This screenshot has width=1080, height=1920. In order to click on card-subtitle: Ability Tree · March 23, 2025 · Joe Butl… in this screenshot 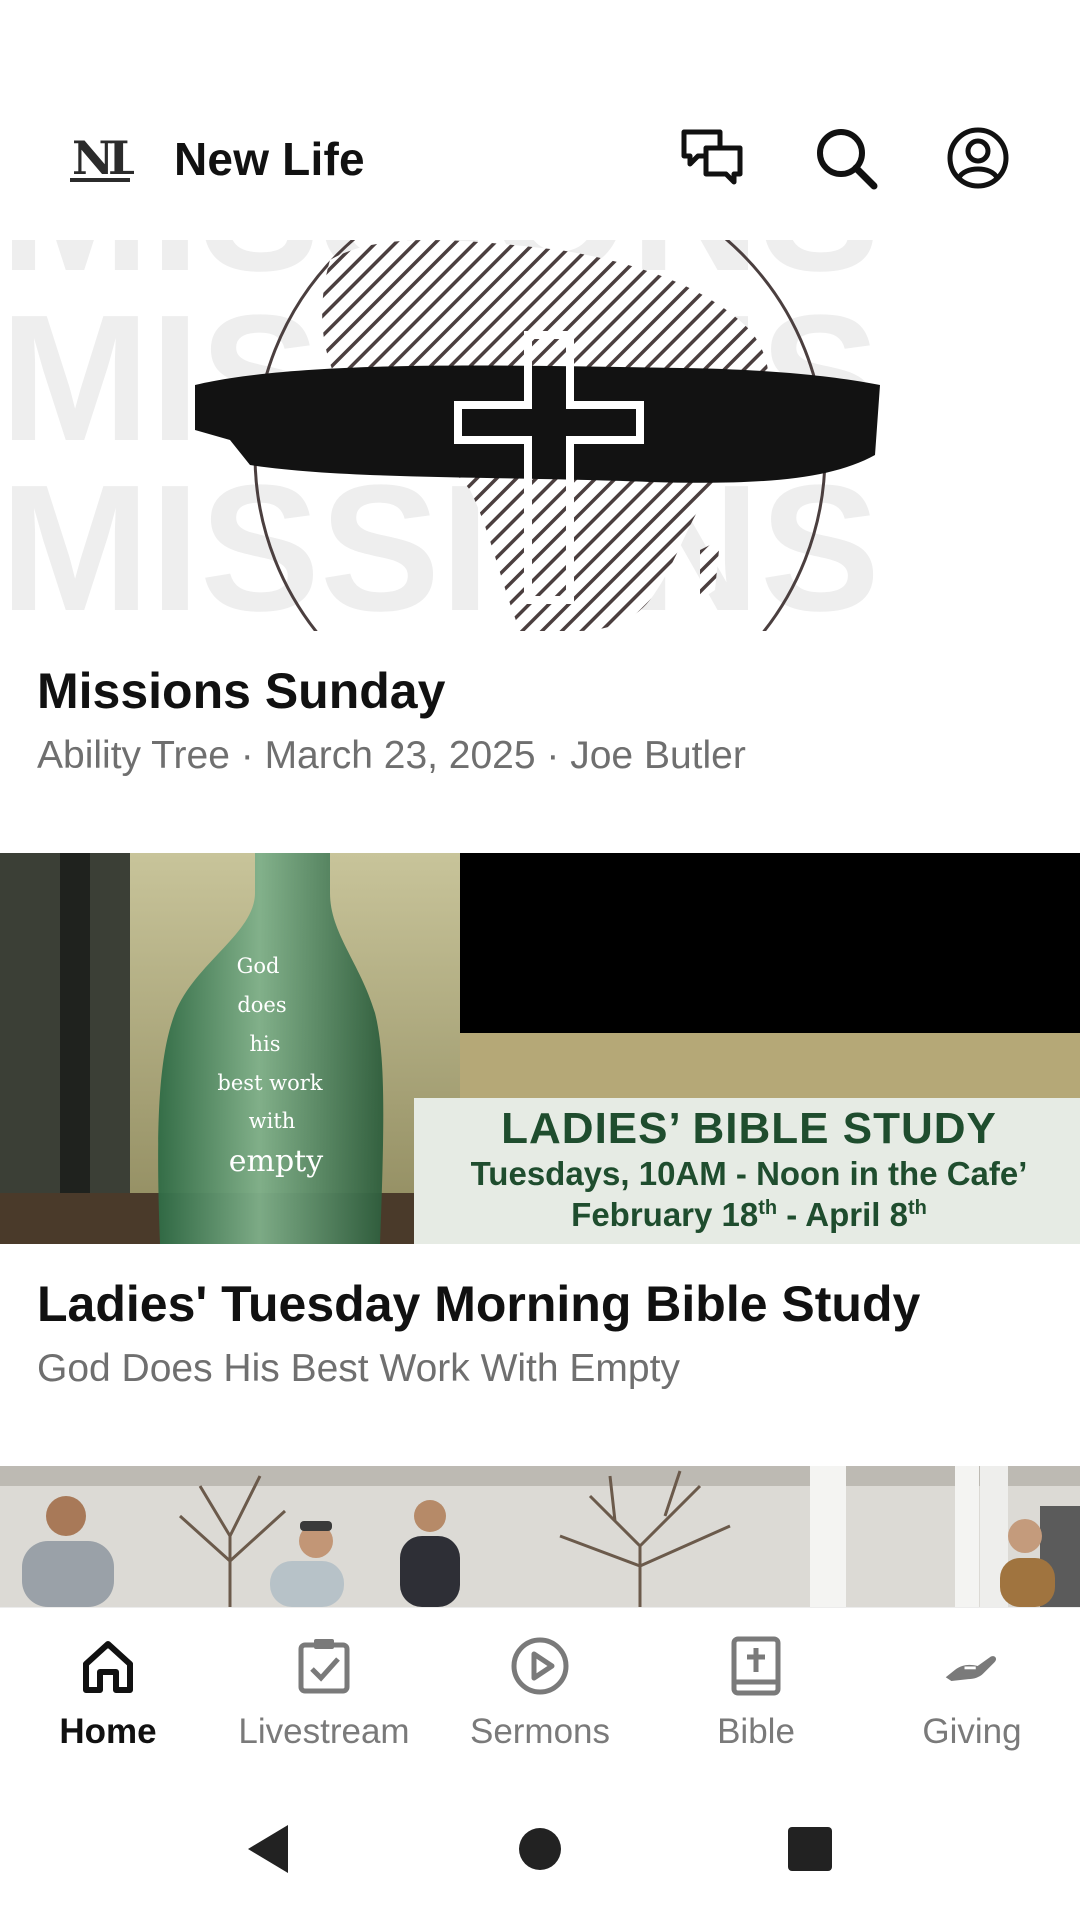, I will do `click(391, 755)`.